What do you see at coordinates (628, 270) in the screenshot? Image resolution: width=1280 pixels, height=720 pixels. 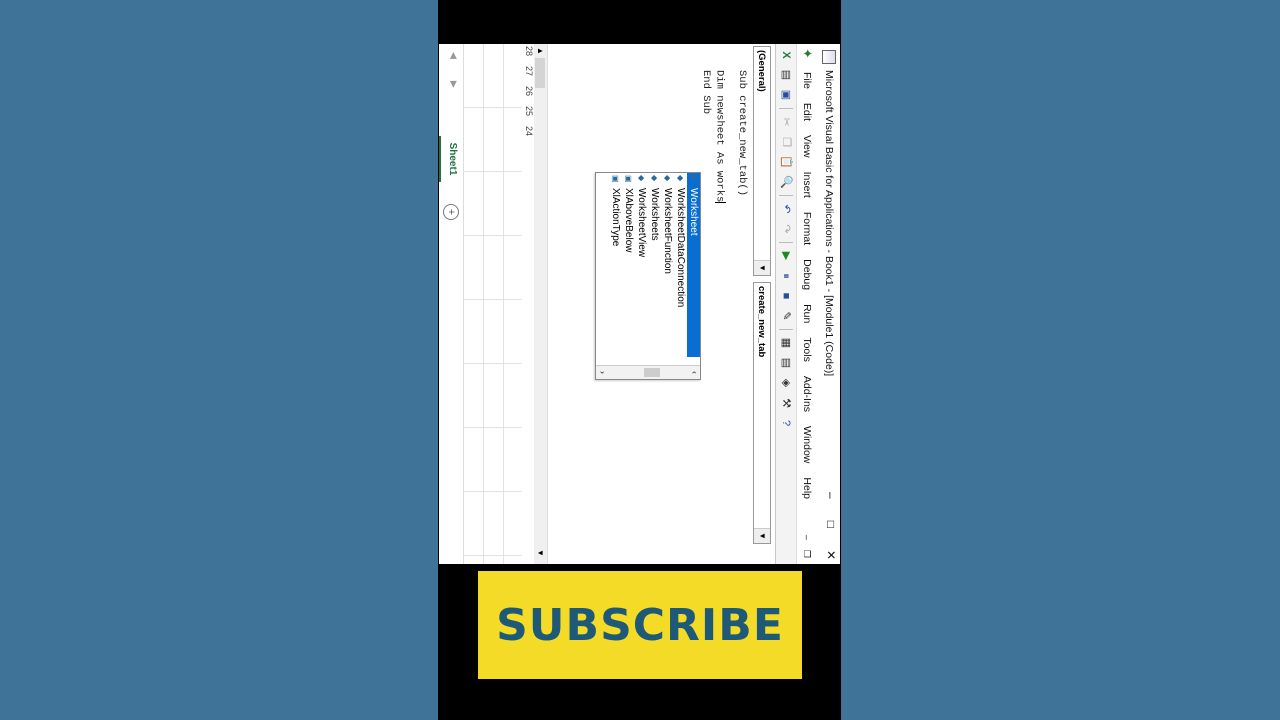 I see `intellisense-item: ▣ XlAboveBelow` at bounding box center [628, 270].